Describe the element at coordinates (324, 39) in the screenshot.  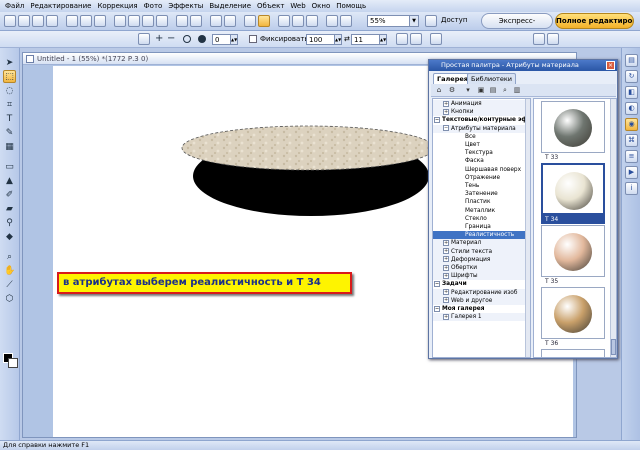
I see `width-field: 100 ▲▼` at that location.